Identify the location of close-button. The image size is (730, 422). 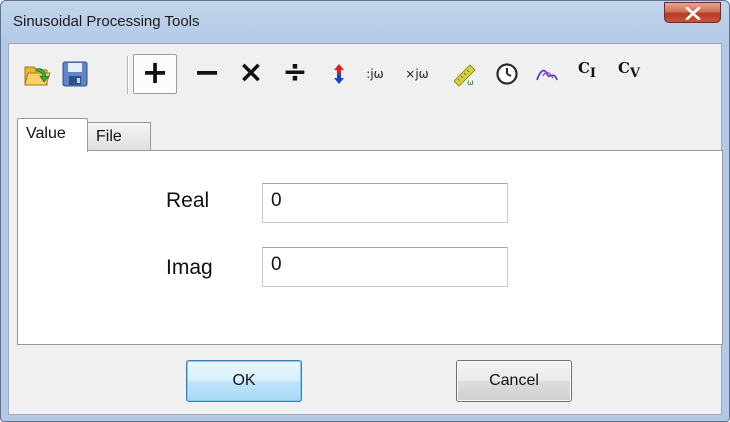
(692, 12).